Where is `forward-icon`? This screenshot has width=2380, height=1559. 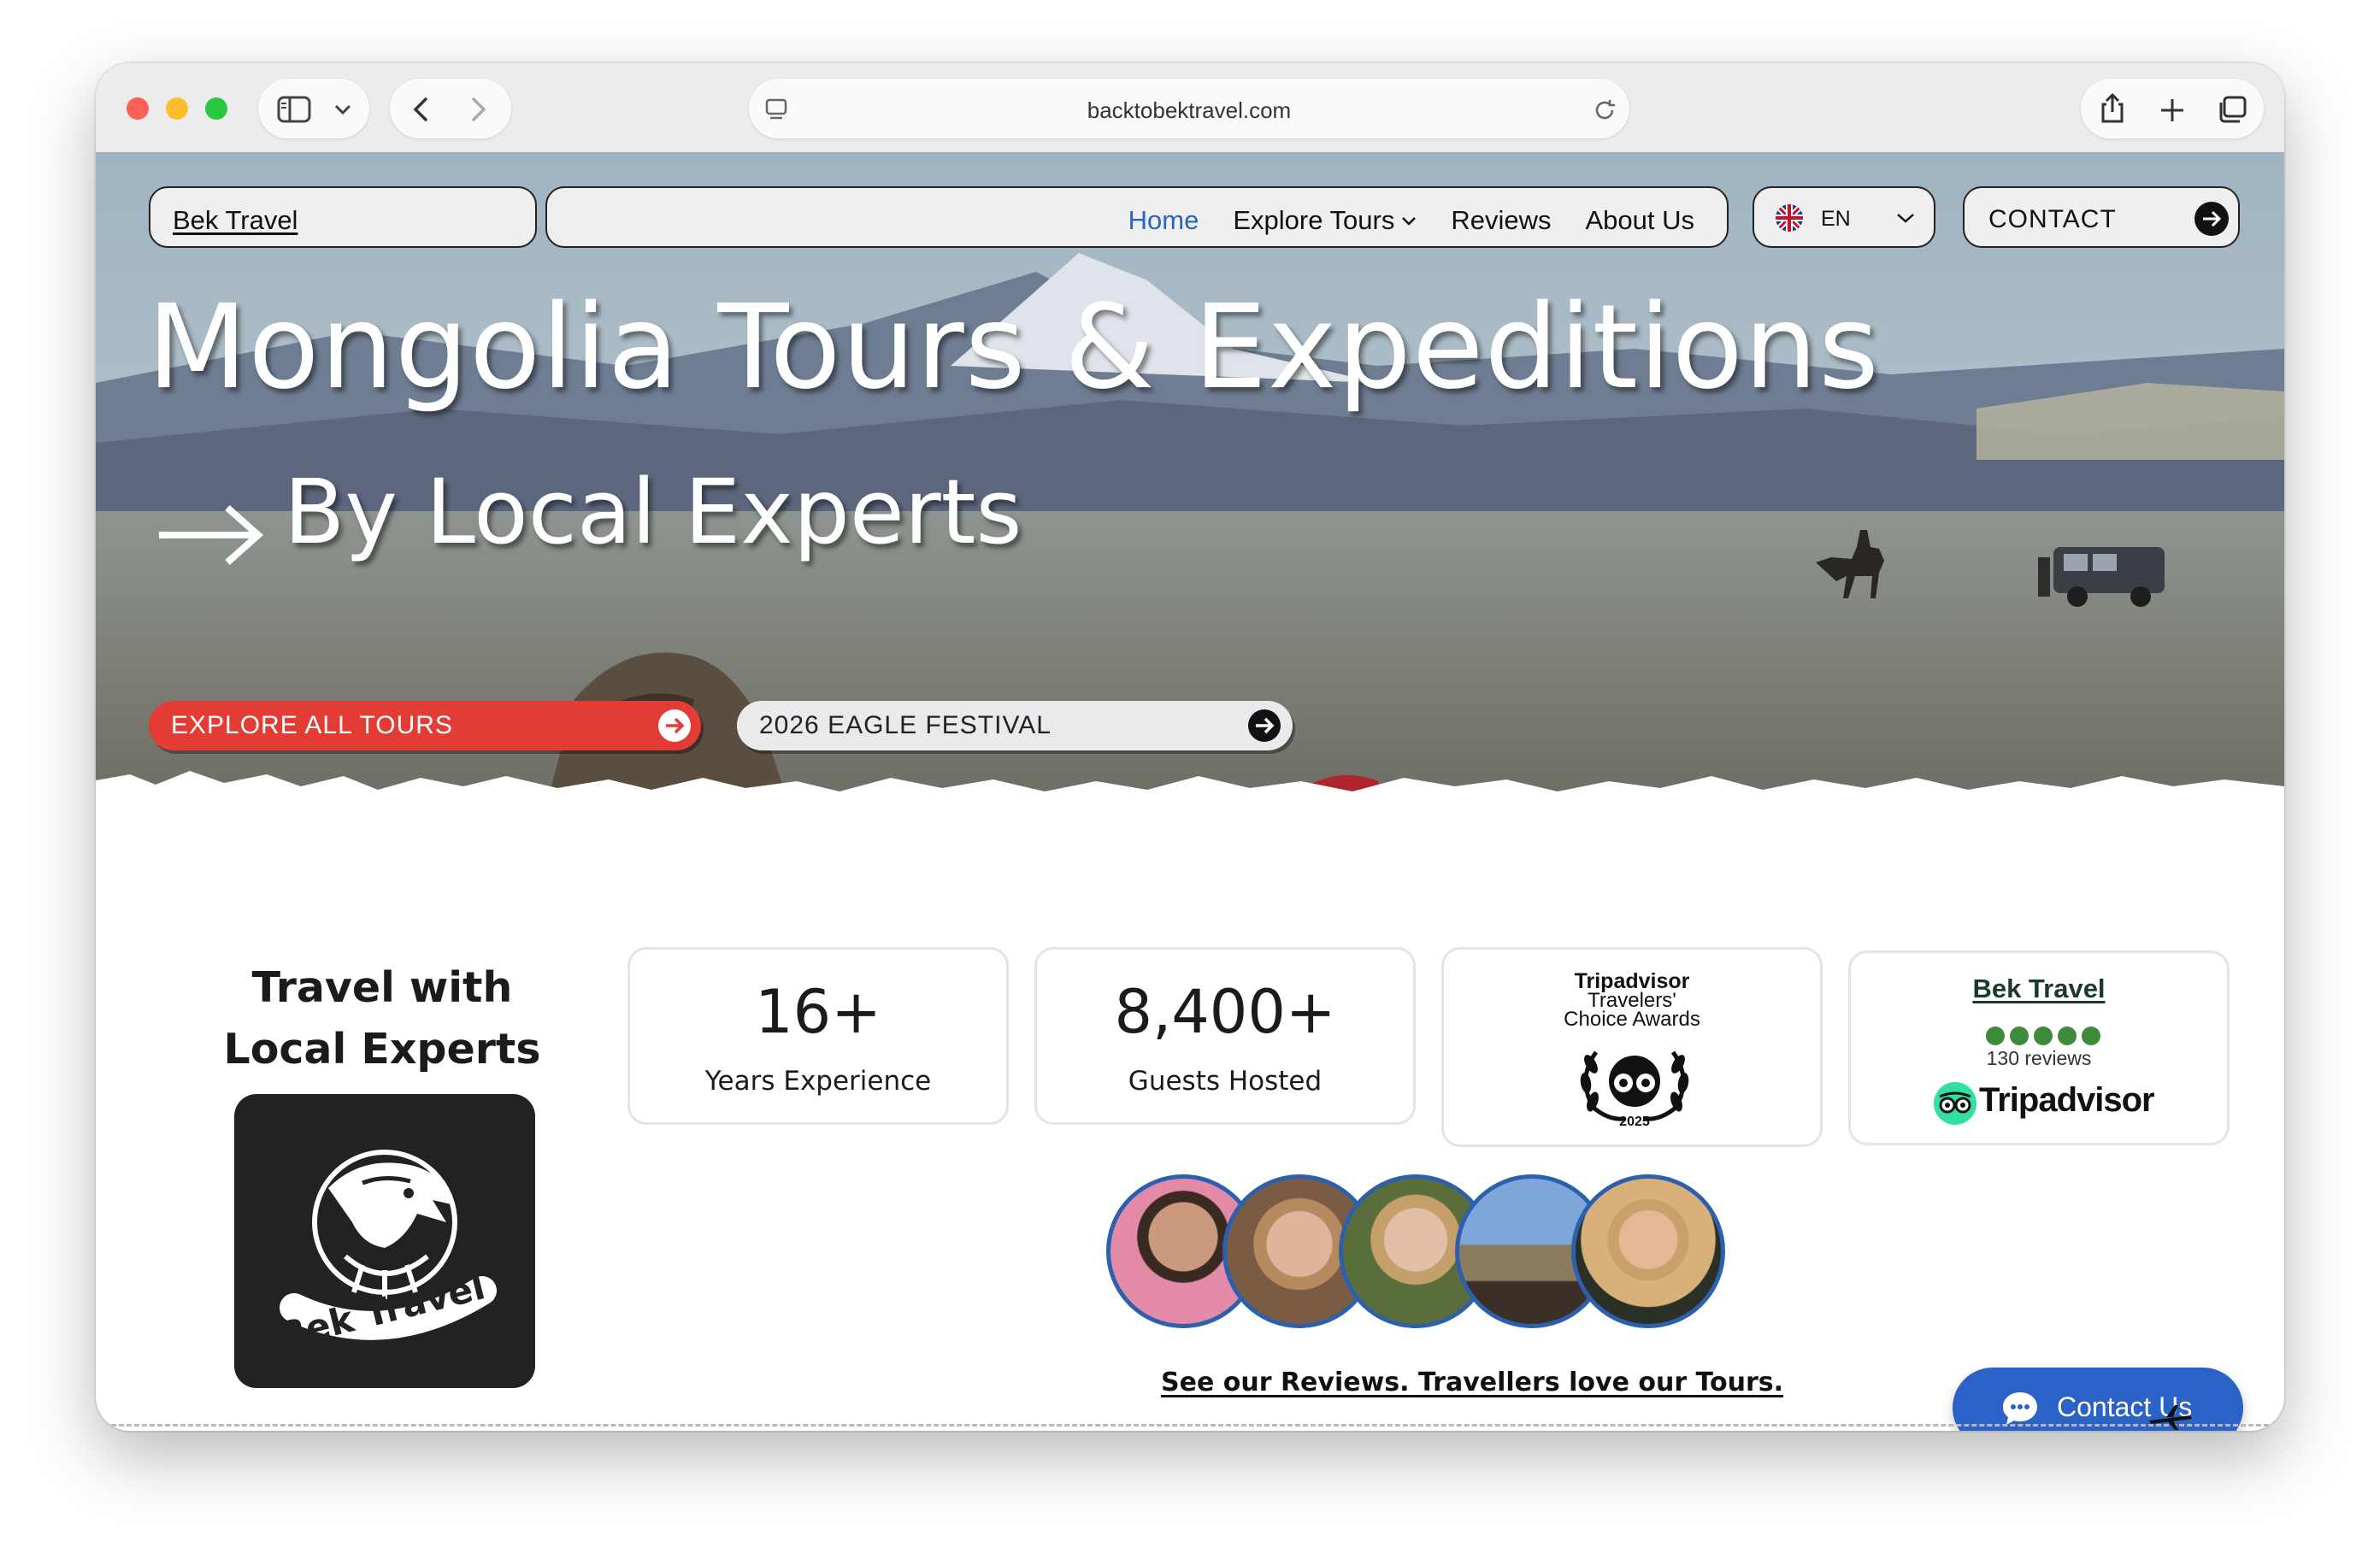 forward-icon is located at coordinates (478, 110).